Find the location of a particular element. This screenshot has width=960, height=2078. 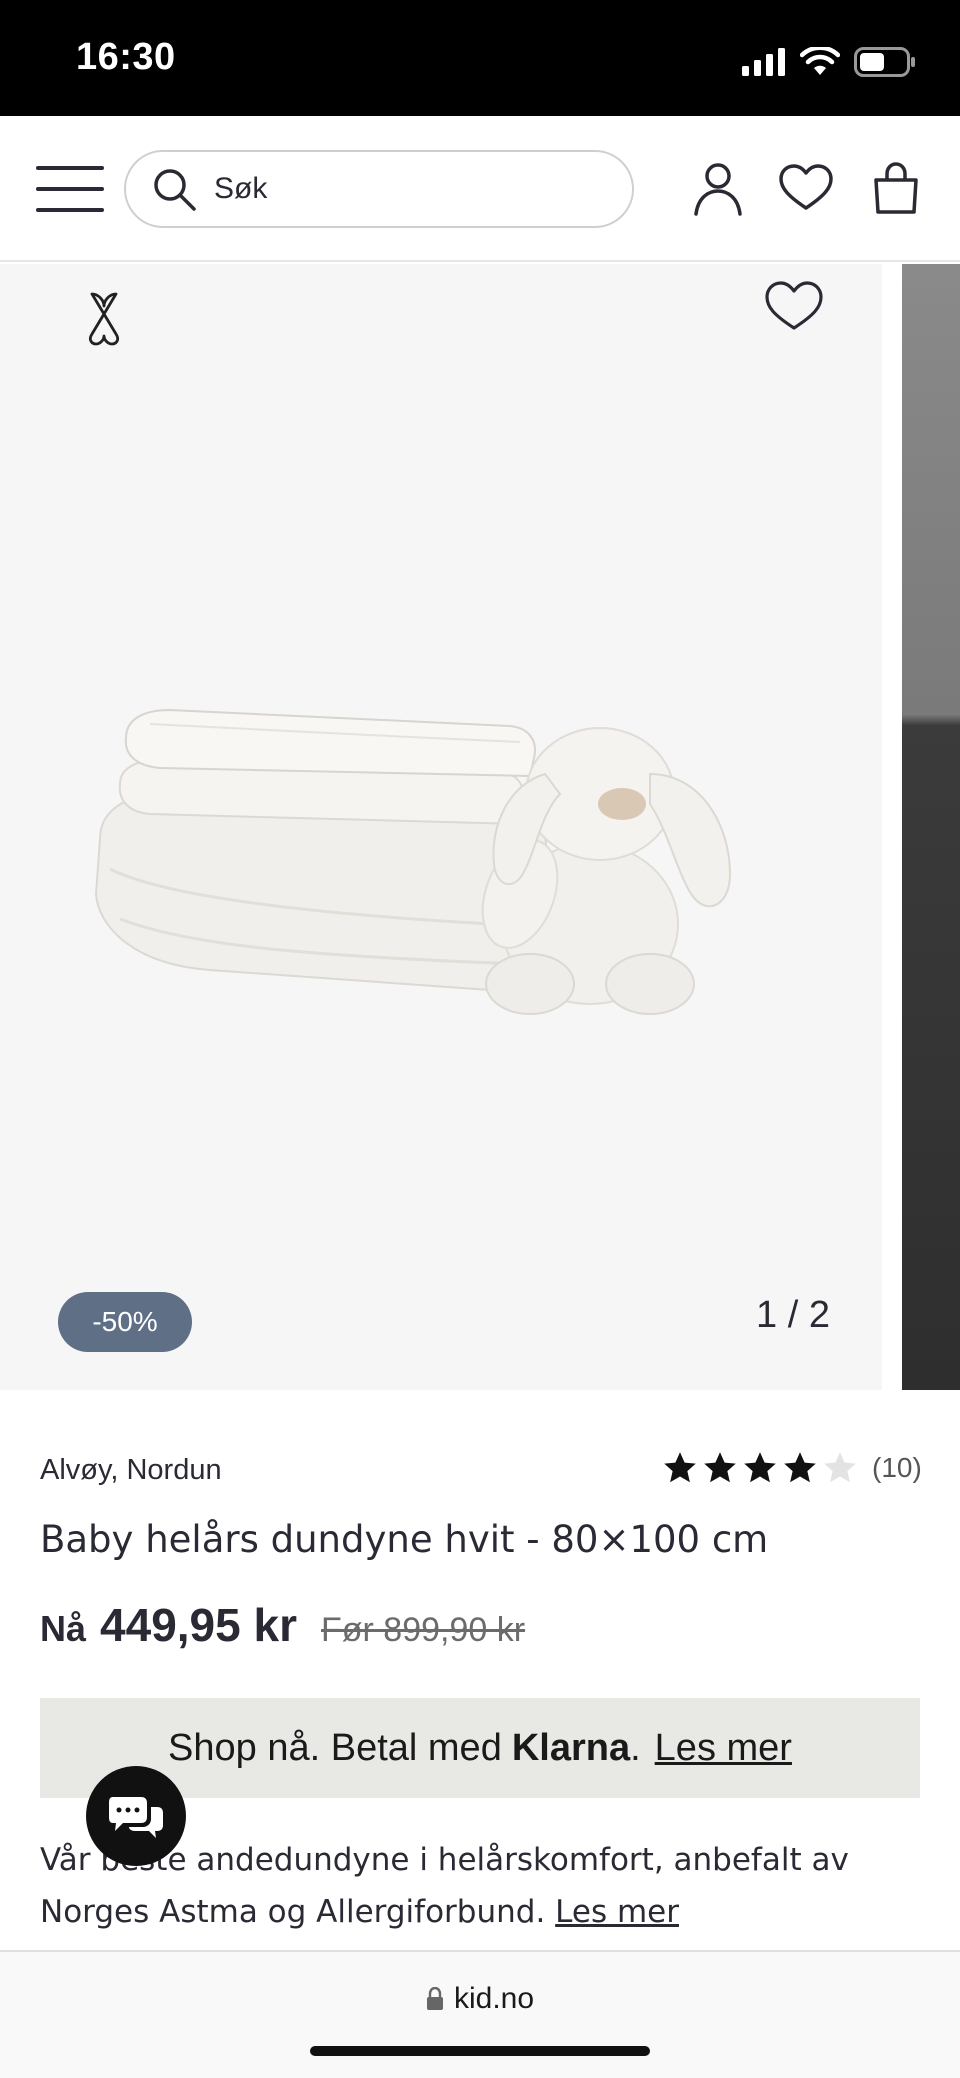

home-indicator is located at coordinates (480, 2051).